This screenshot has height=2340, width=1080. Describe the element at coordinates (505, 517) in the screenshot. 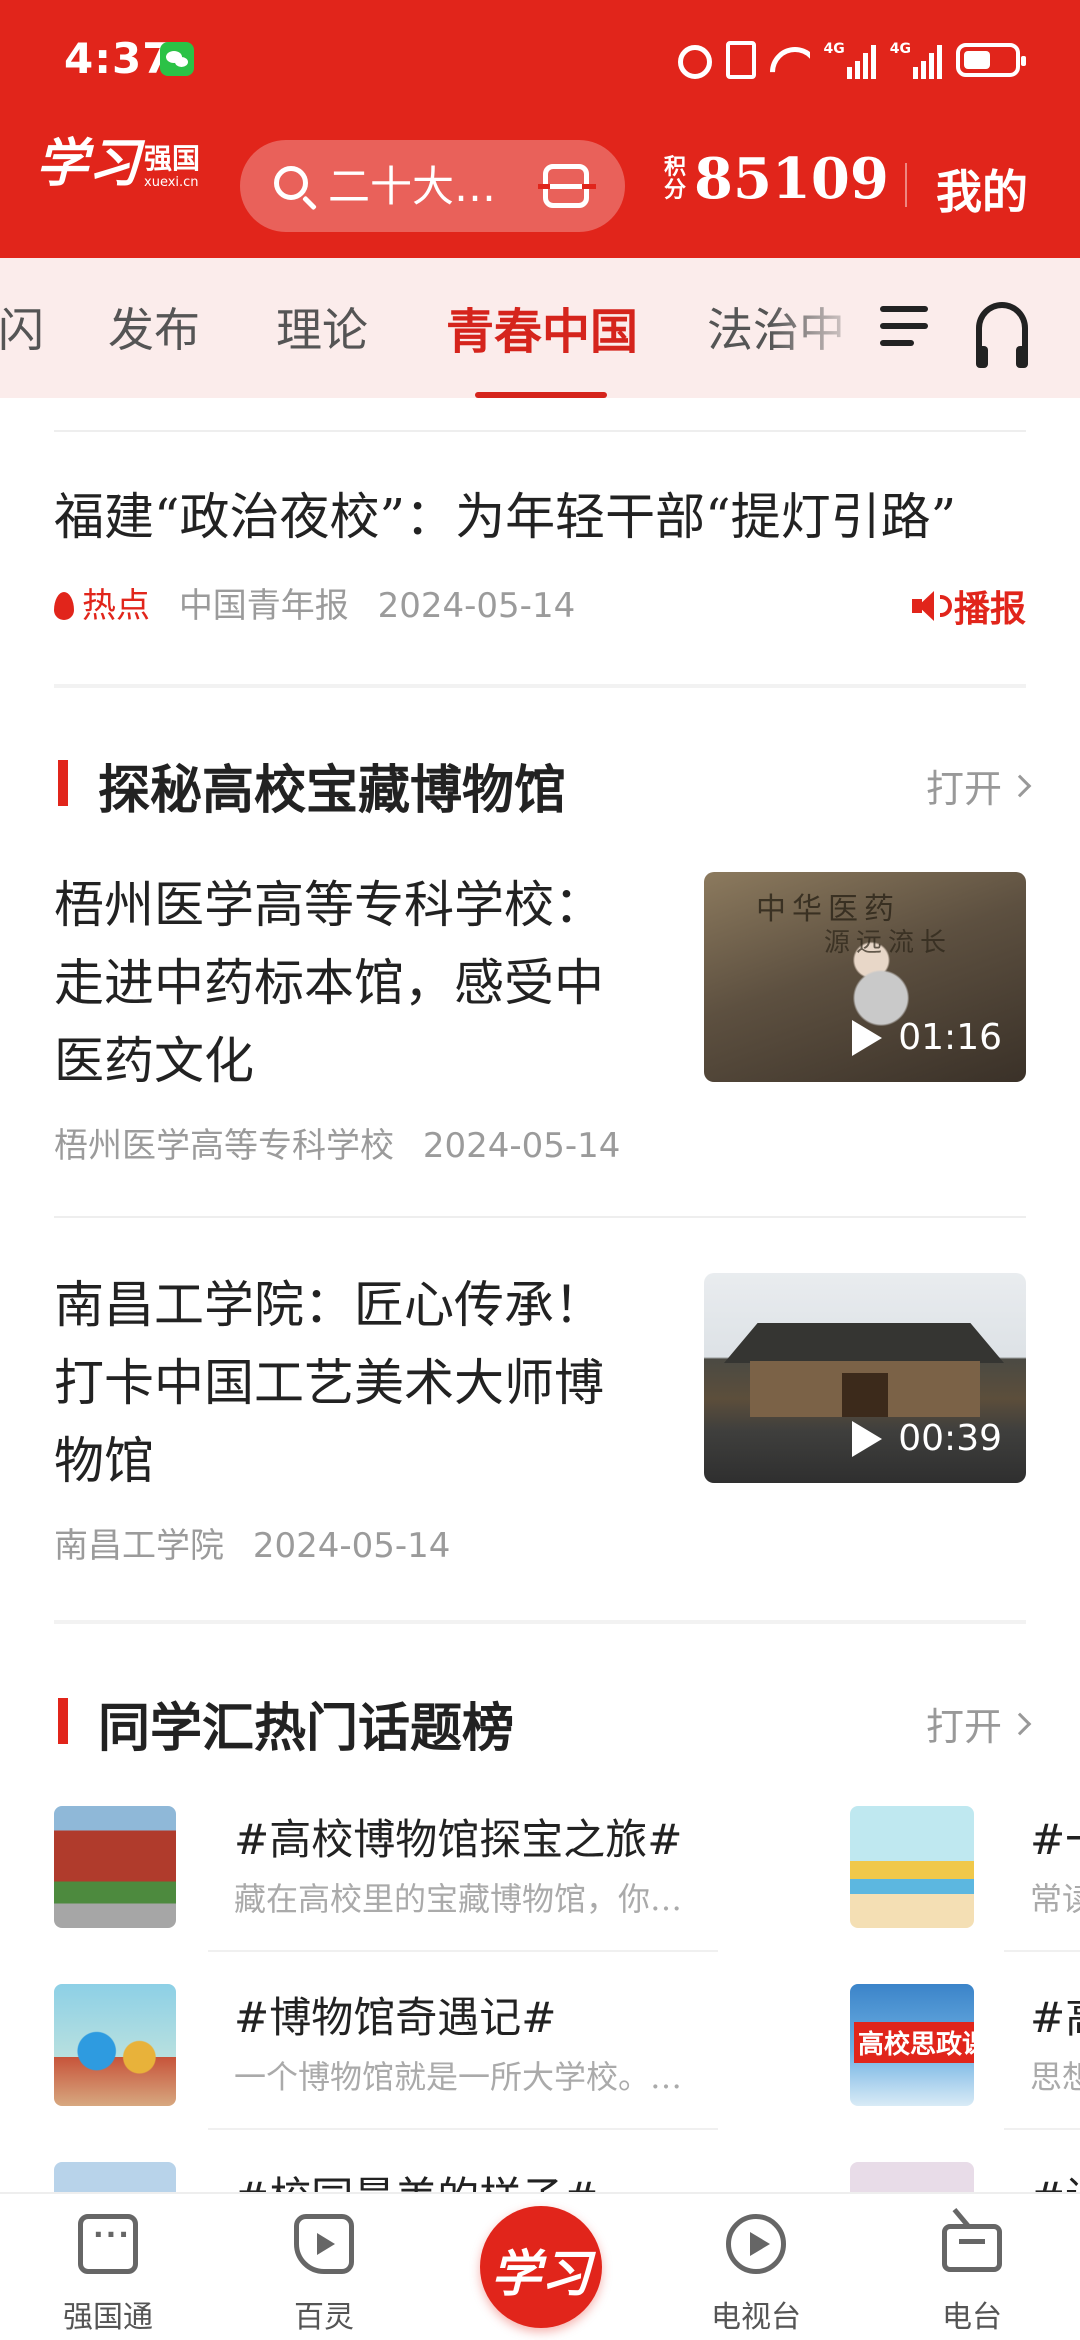

I see `article-title: 福建“政治夜校”：为年轻干部“提灯引路”` at that location.